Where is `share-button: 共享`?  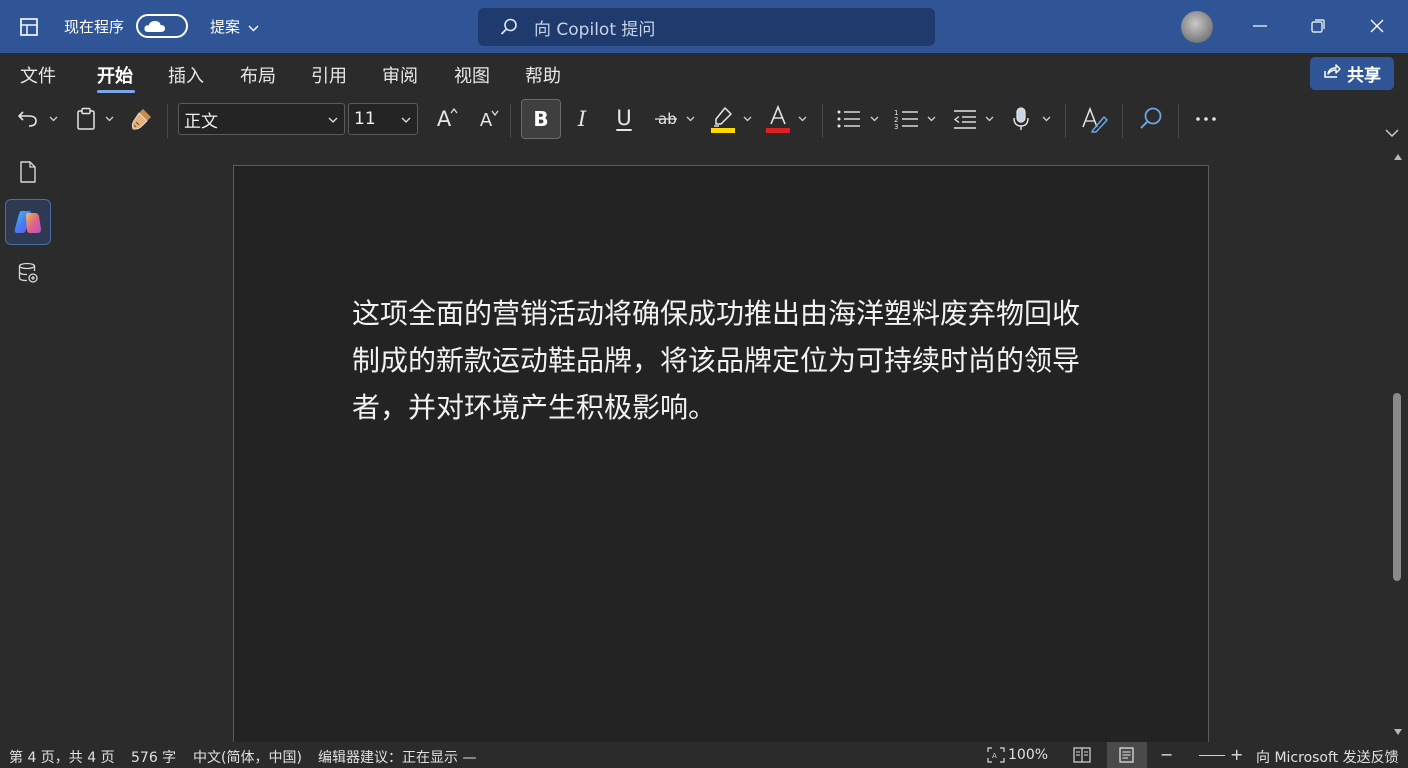 share-button: 共享 is located at coordinates (1352, 73).